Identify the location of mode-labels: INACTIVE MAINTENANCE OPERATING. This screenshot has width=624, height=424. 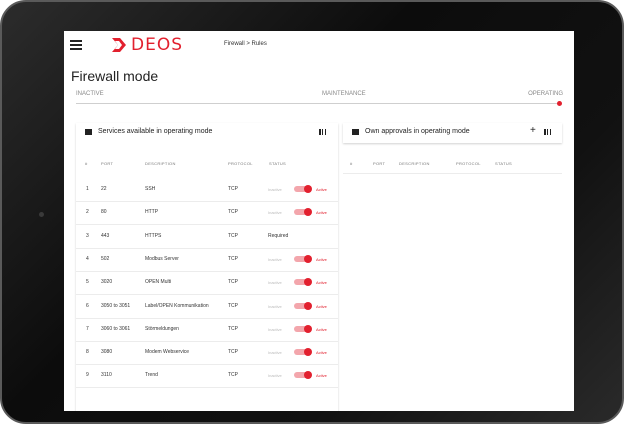
(319, 96).